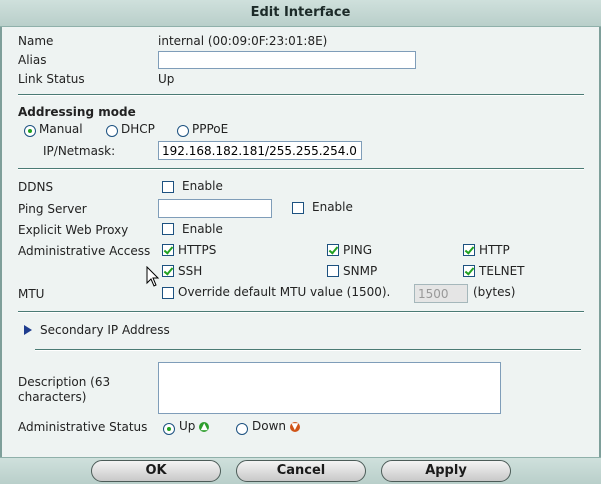 Image resolution: width=601 pixels, height=484 pixels. What do you see at coordinates (52, 209) in the screenshot?
I see `ping-server-label: Ping Server` at bounding box center [52, 209].